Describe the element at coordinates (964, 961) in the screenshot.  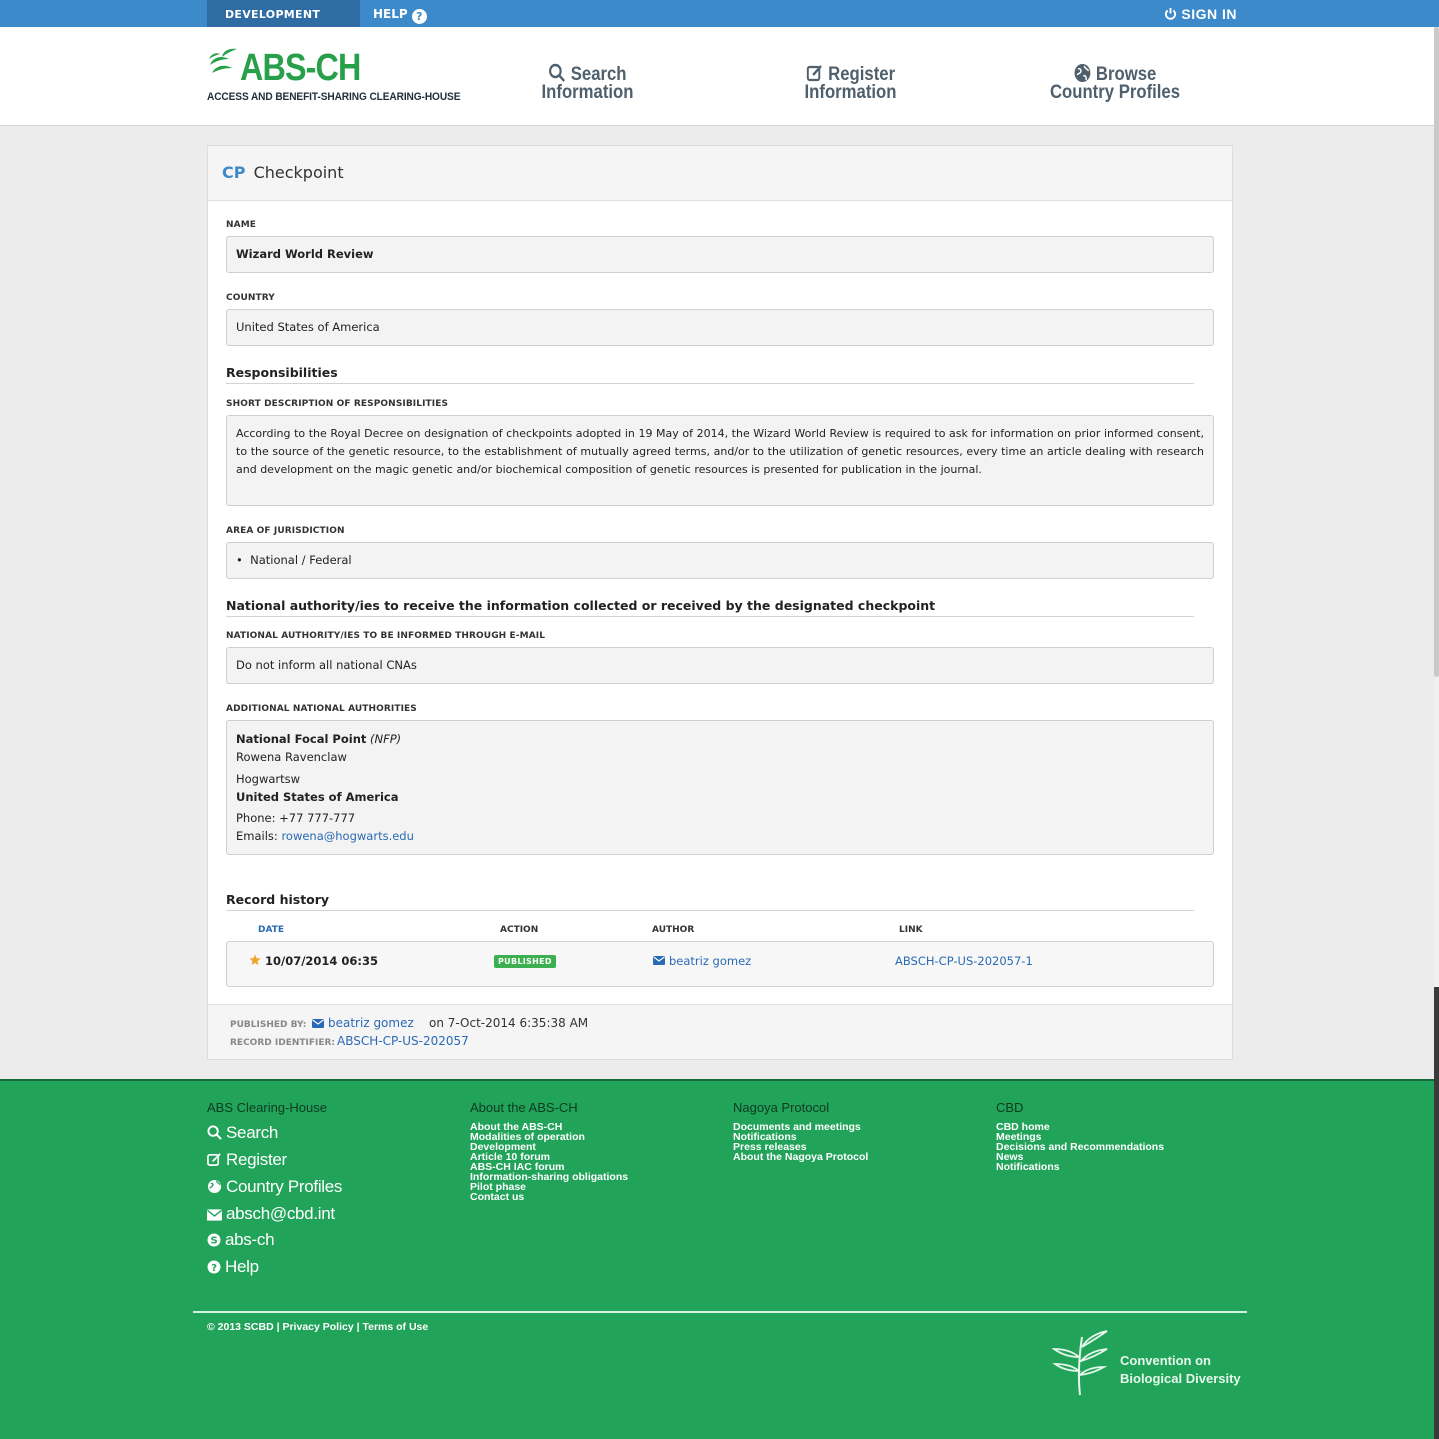
I see `history-record-link: ABSCH-CP-US-202057-1` at that location.